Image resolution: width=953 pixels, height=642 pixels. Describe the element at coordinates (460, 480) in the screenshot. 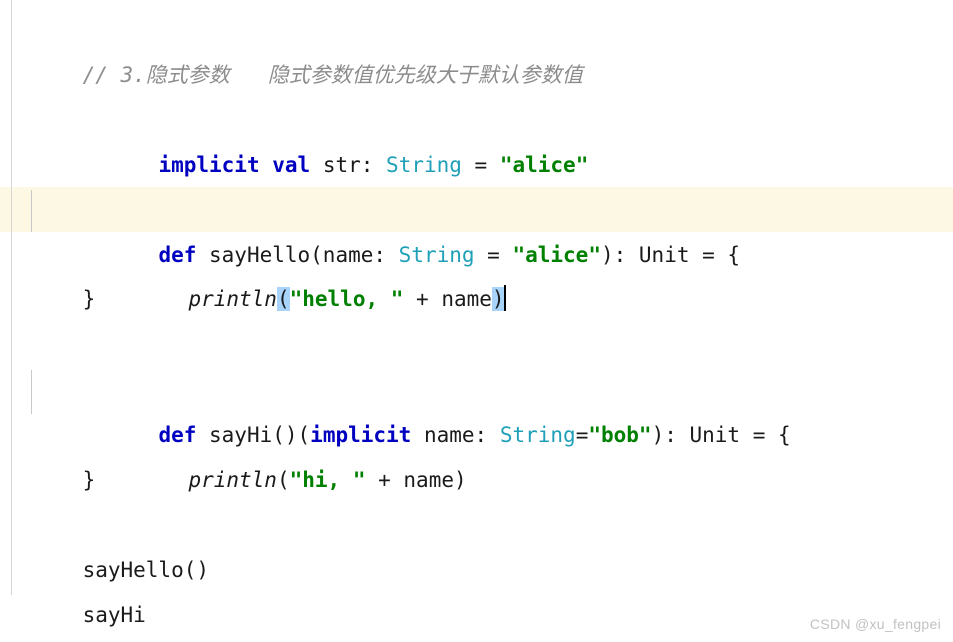

I see `close-paren: )` at that location.